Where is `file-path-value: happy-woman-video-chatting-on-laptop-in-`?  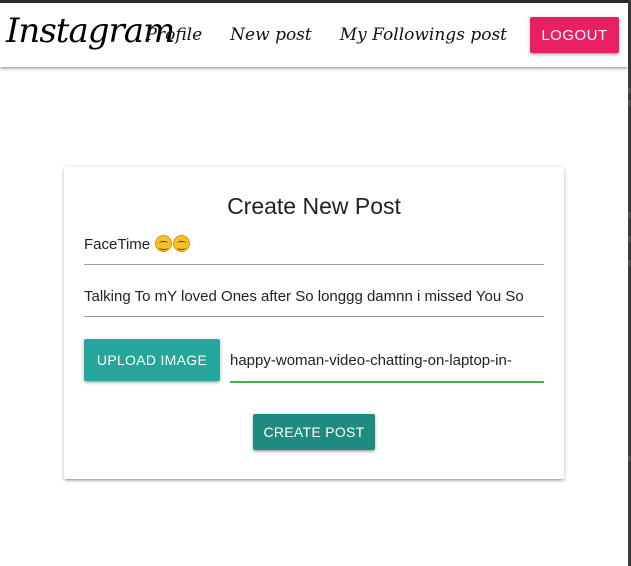
file-path-value: happy-woman-video-chatting-on-laptop-in- is located at coordinates (371, 360).